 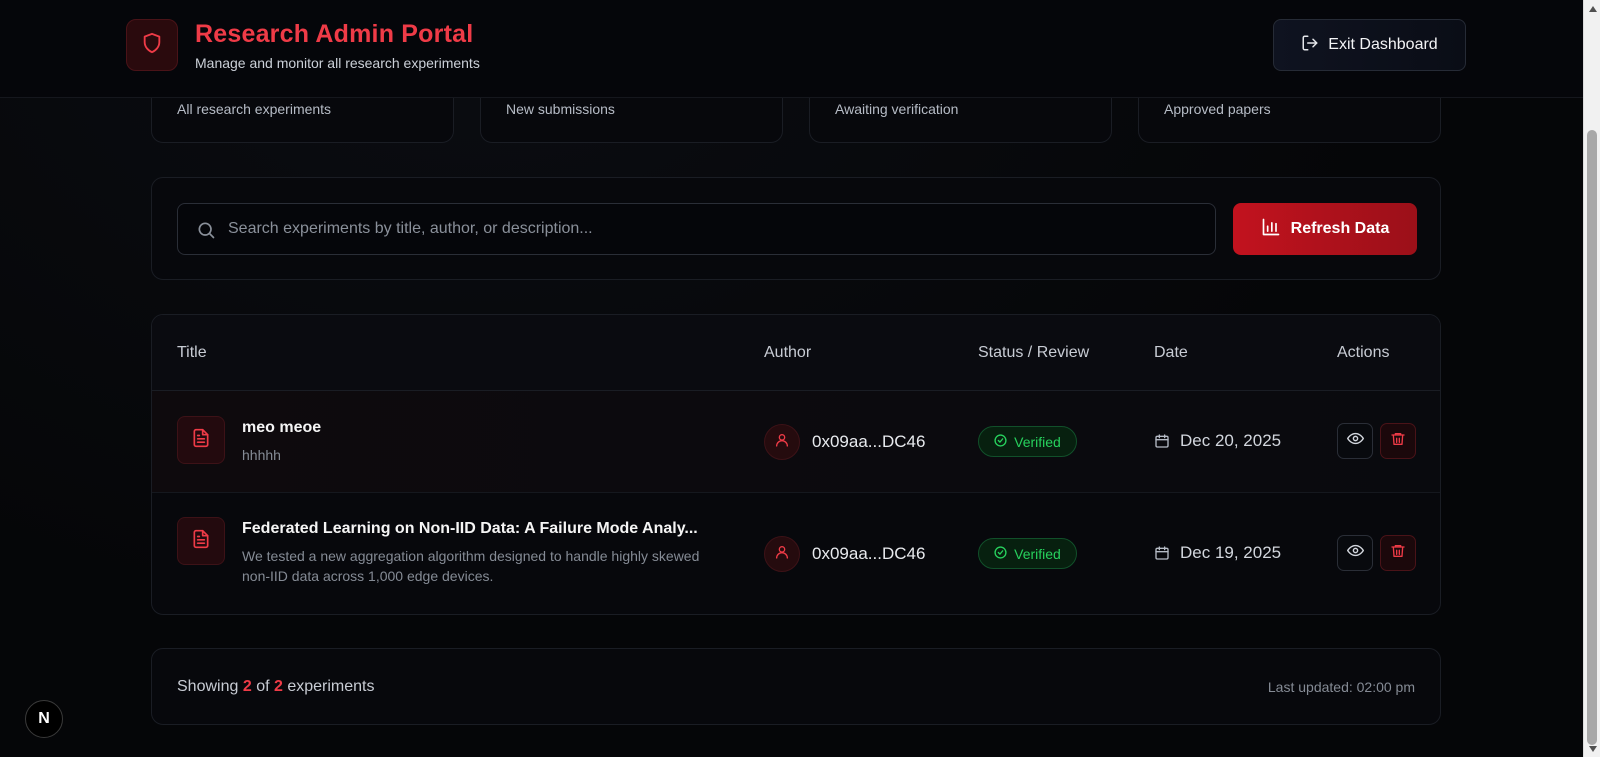 What do you see at coordinates (247, 686) in the screenshot?
I see `shown-count: 2` at bounding box center [247, 686].